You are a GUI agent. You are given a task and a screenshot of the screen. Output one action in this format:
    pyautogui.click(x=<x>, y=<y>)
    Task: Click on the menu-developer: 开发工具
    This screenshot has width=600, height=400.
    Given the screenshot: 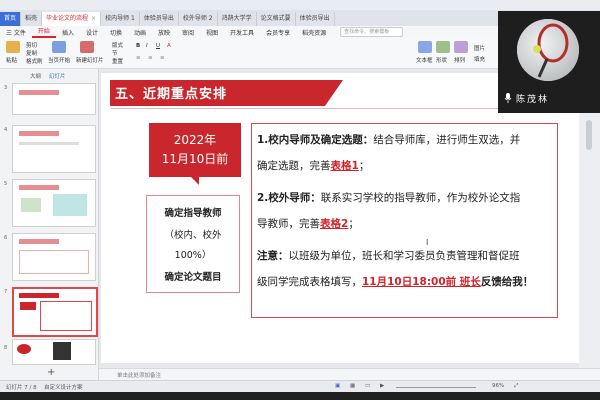 What is the action you would take?
    pyautogui.click(x=242, y=32)
    